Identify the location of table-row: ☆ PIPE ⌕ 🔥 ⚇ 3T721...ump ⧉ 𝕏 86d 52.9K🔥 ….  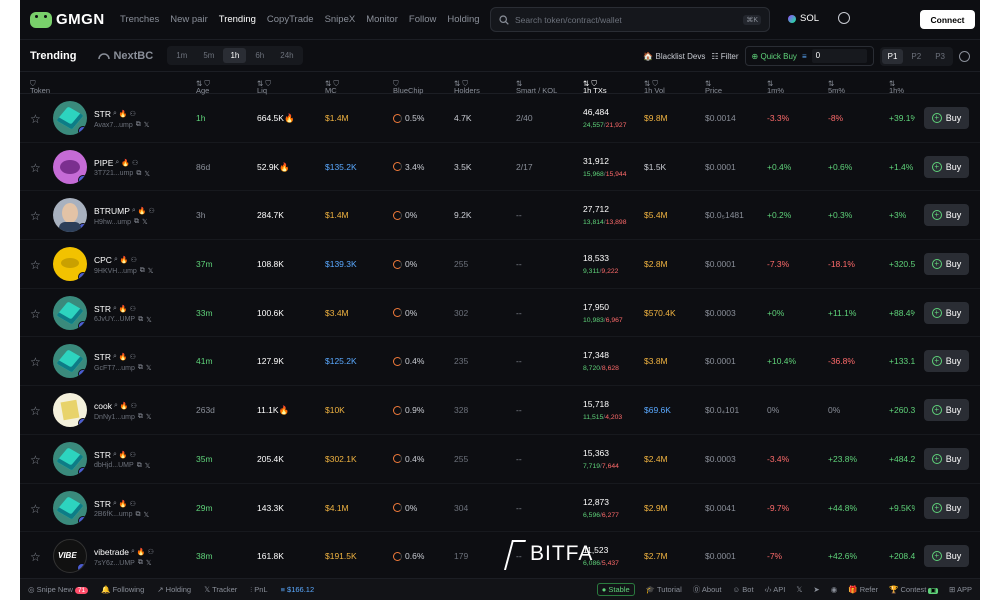
(500, 167).